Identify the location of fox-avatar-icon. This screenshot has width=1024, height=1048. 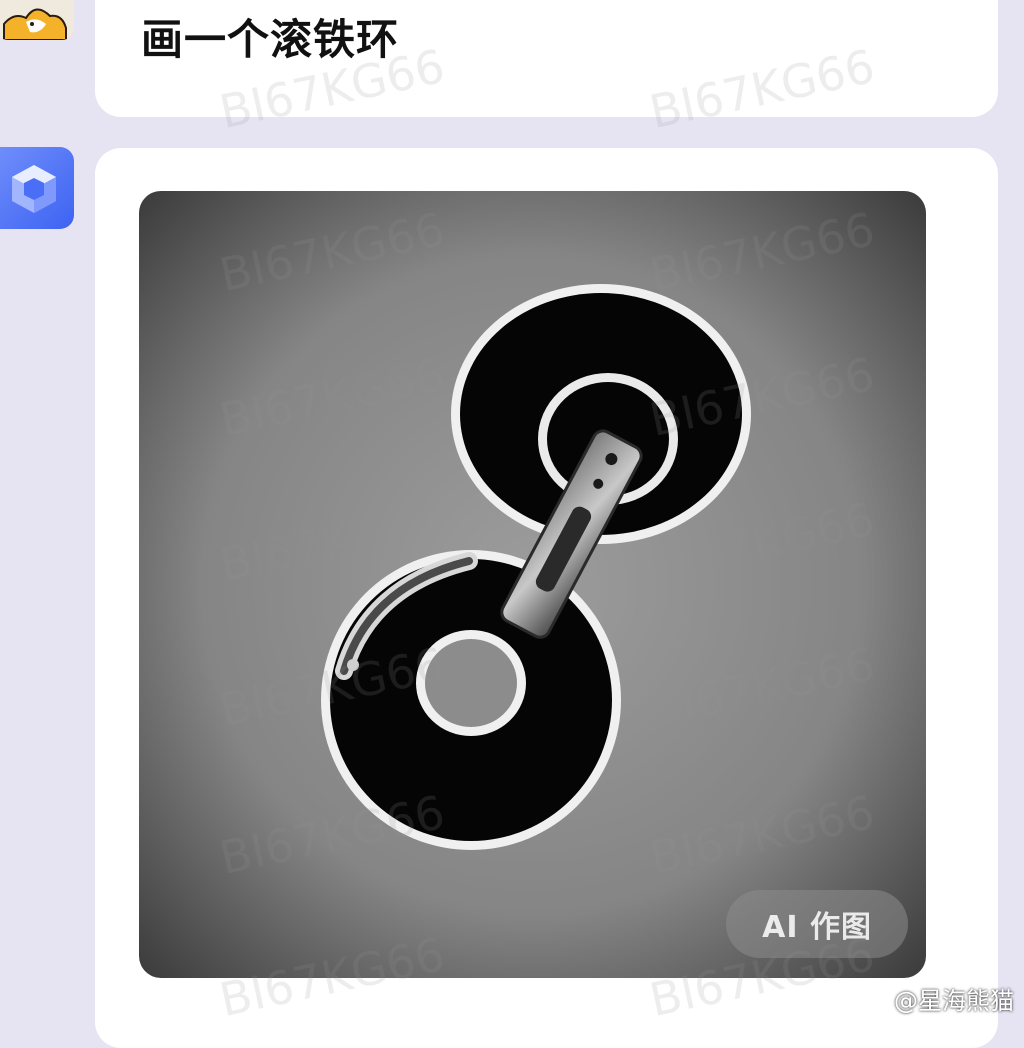
(35, 24).